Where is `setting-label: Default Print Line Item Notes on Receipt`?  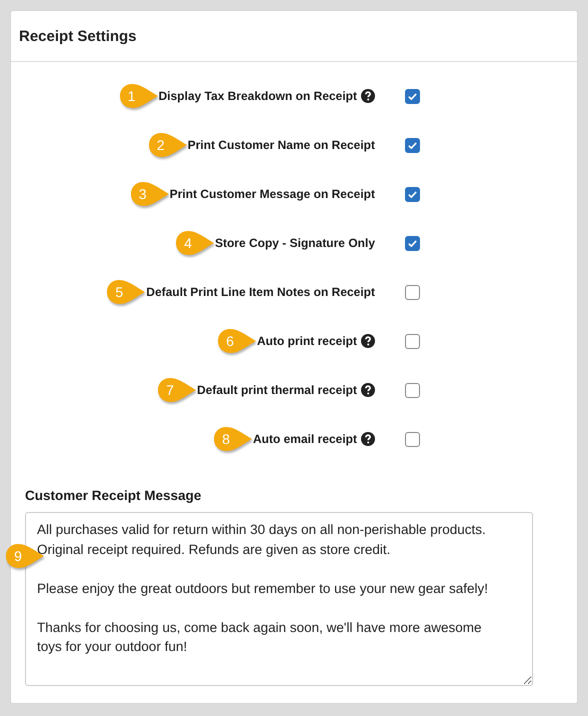
setting-label: Default Print Line Item Notes on Receipt is located at coordinates (260, 292).